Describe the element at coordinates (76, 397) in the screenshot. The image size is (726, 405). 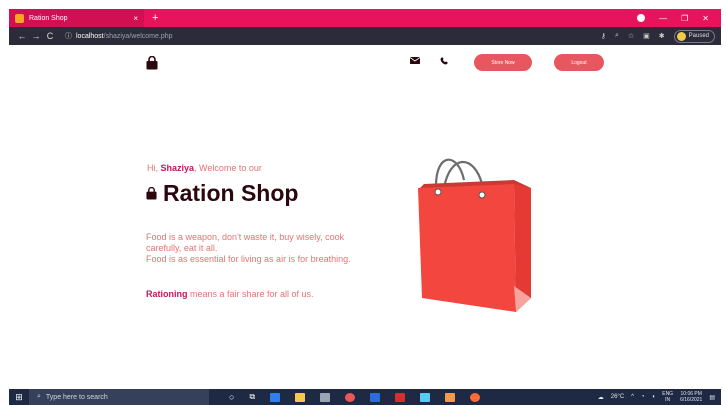
I see `search-placeholder: Type here to search` at that location.